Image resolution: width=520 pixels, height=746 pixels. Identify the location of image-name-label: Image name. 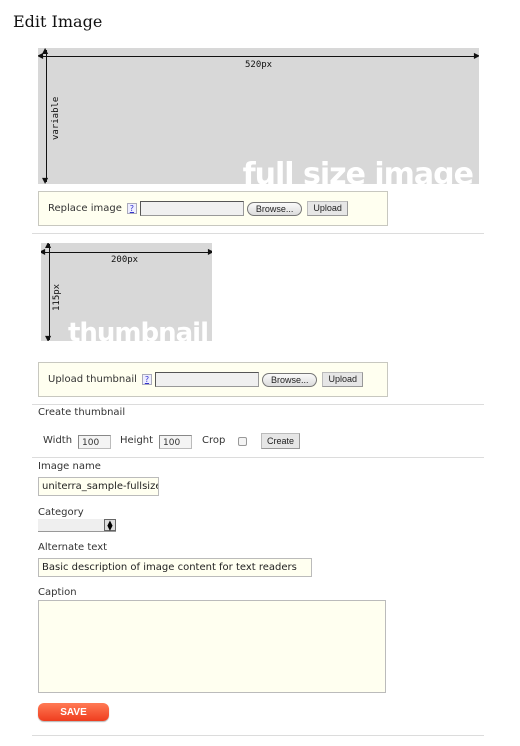
(69, 466).